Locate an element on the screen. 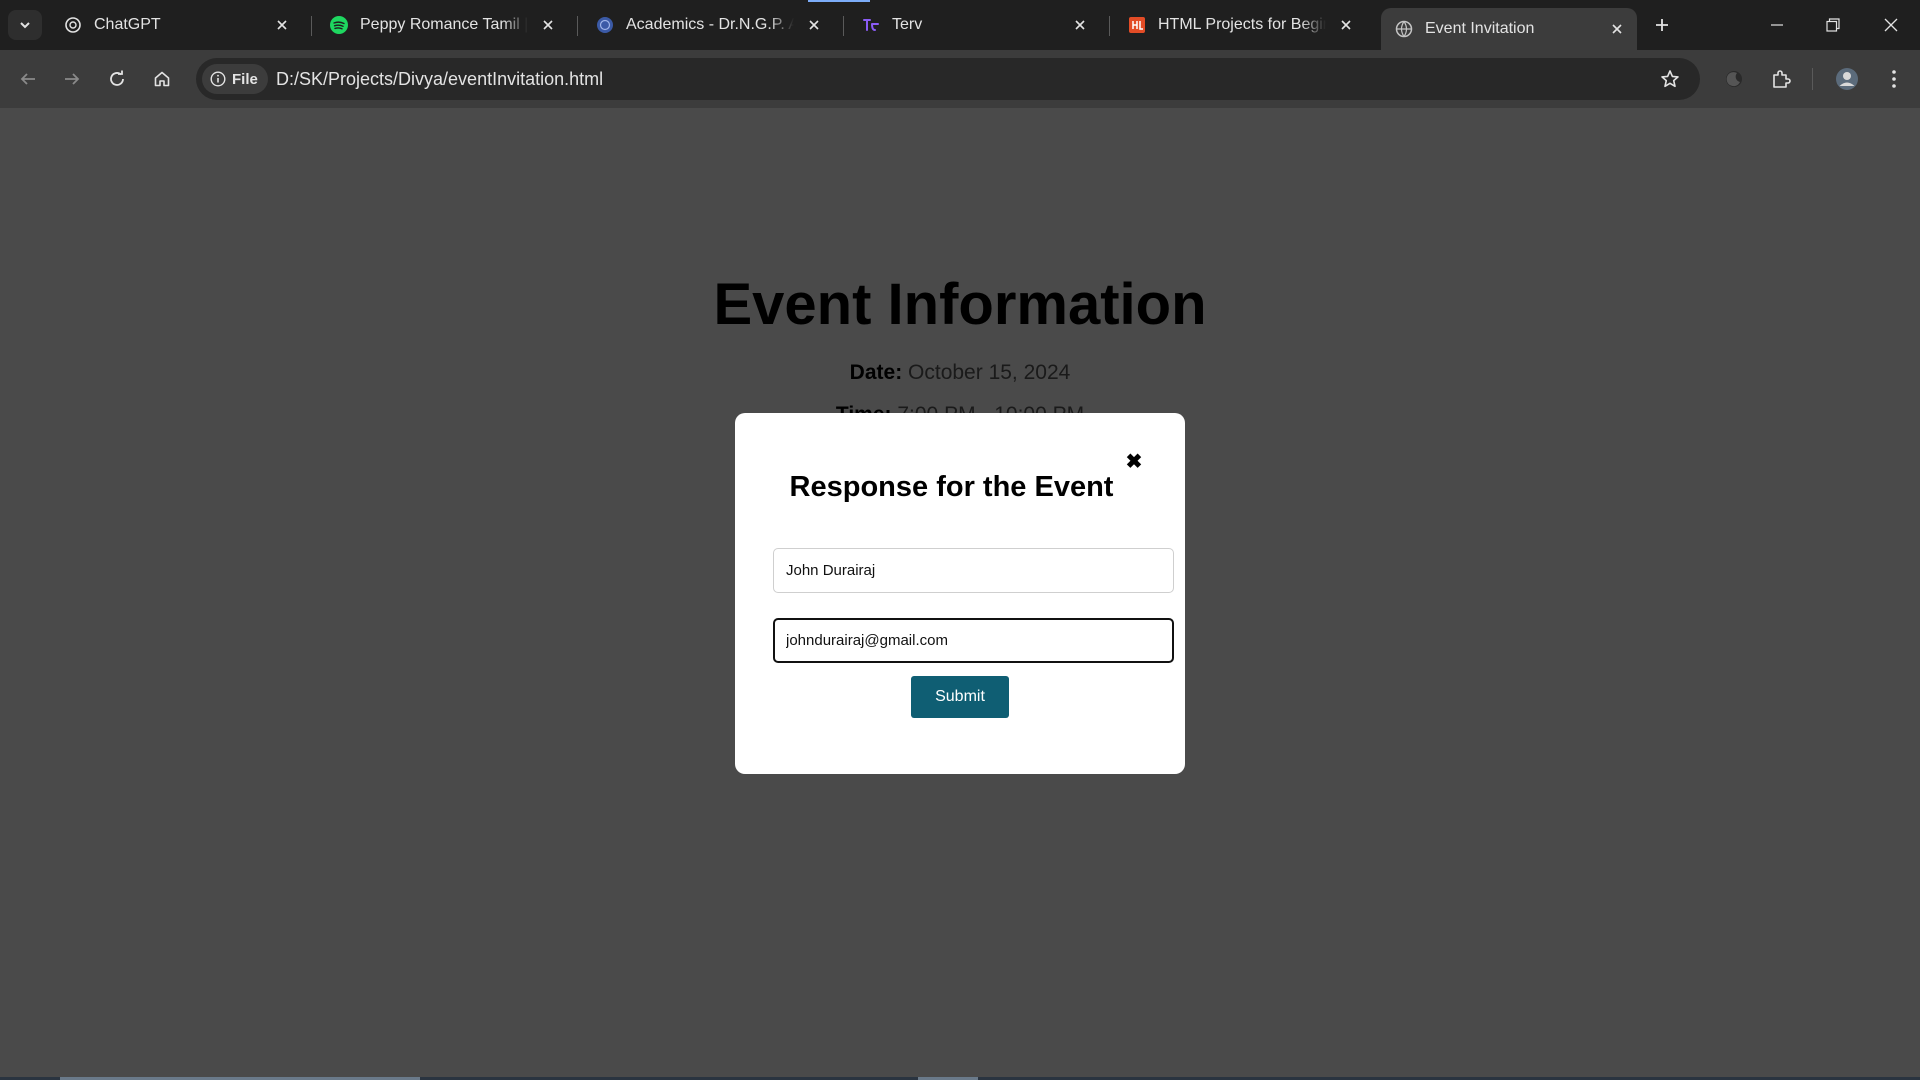 The width and height of the screenshot is (1920, 1080). puzzle-icon is located at coordinates (1782, 79).